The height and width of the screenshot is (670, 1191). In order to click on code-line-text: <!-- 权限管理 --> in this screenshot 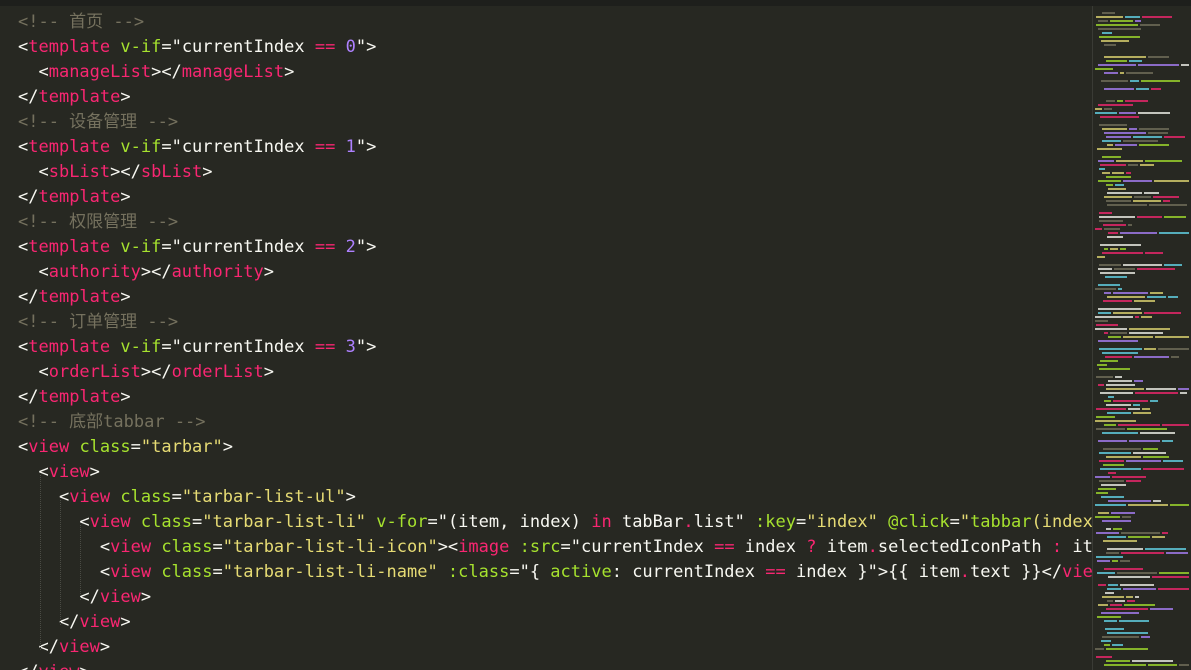, I will do `click(89, 222)`.